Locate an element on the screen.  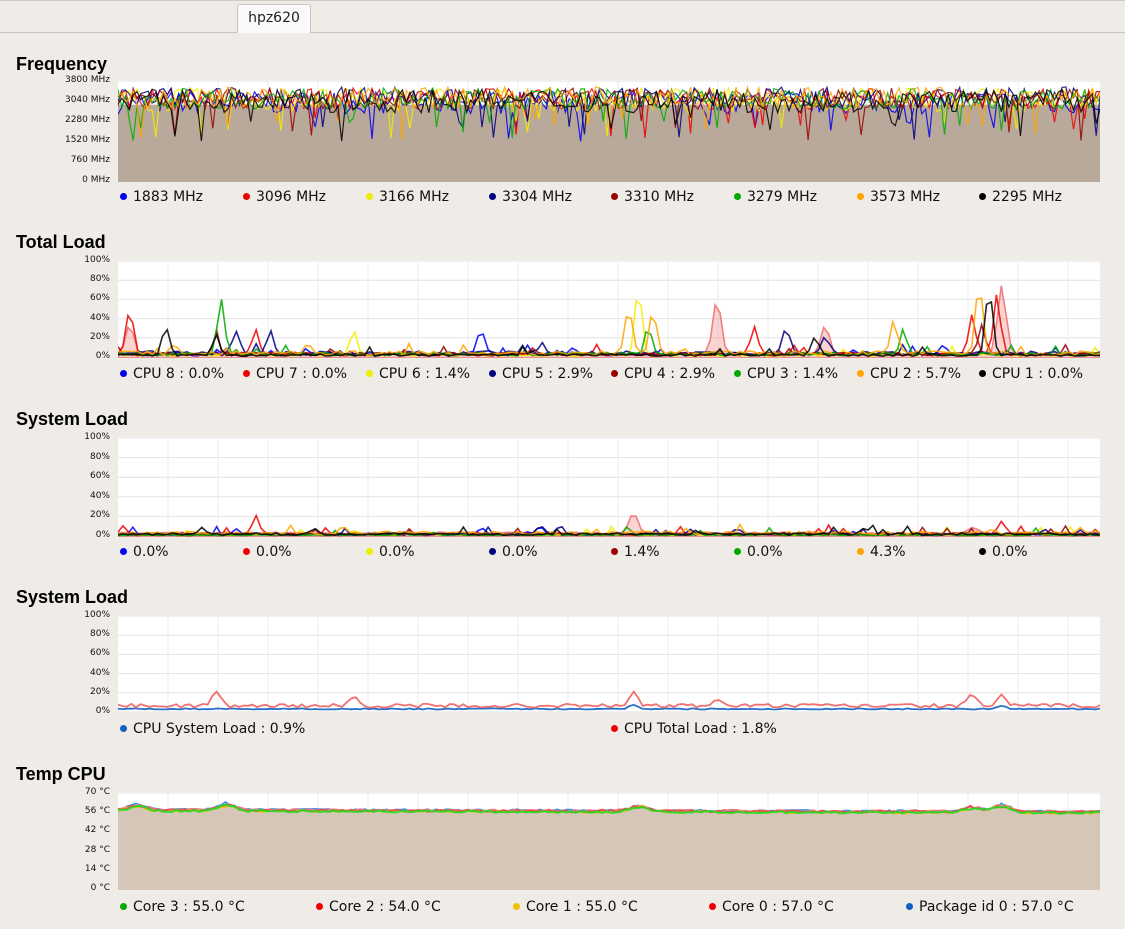
system-load-y-tick: 60% is located at coordinates (99, 476).